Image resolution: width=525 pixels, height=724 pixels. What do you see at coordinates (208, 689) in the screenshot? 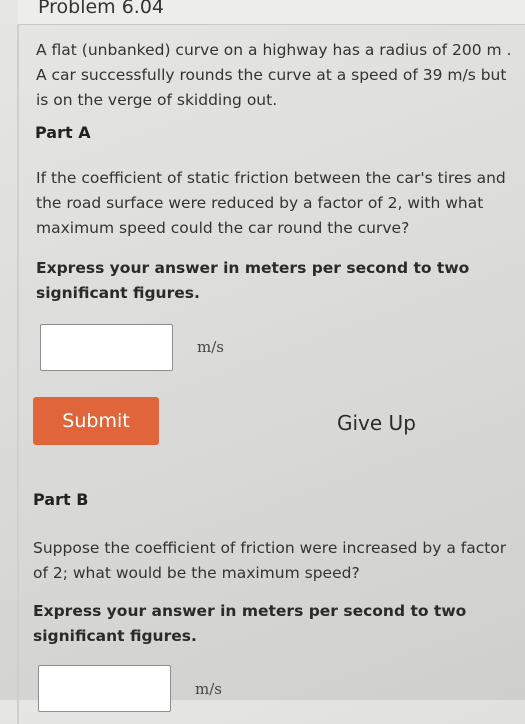
I see `part-b-unit: m/s` at bounding box center [208, 689].